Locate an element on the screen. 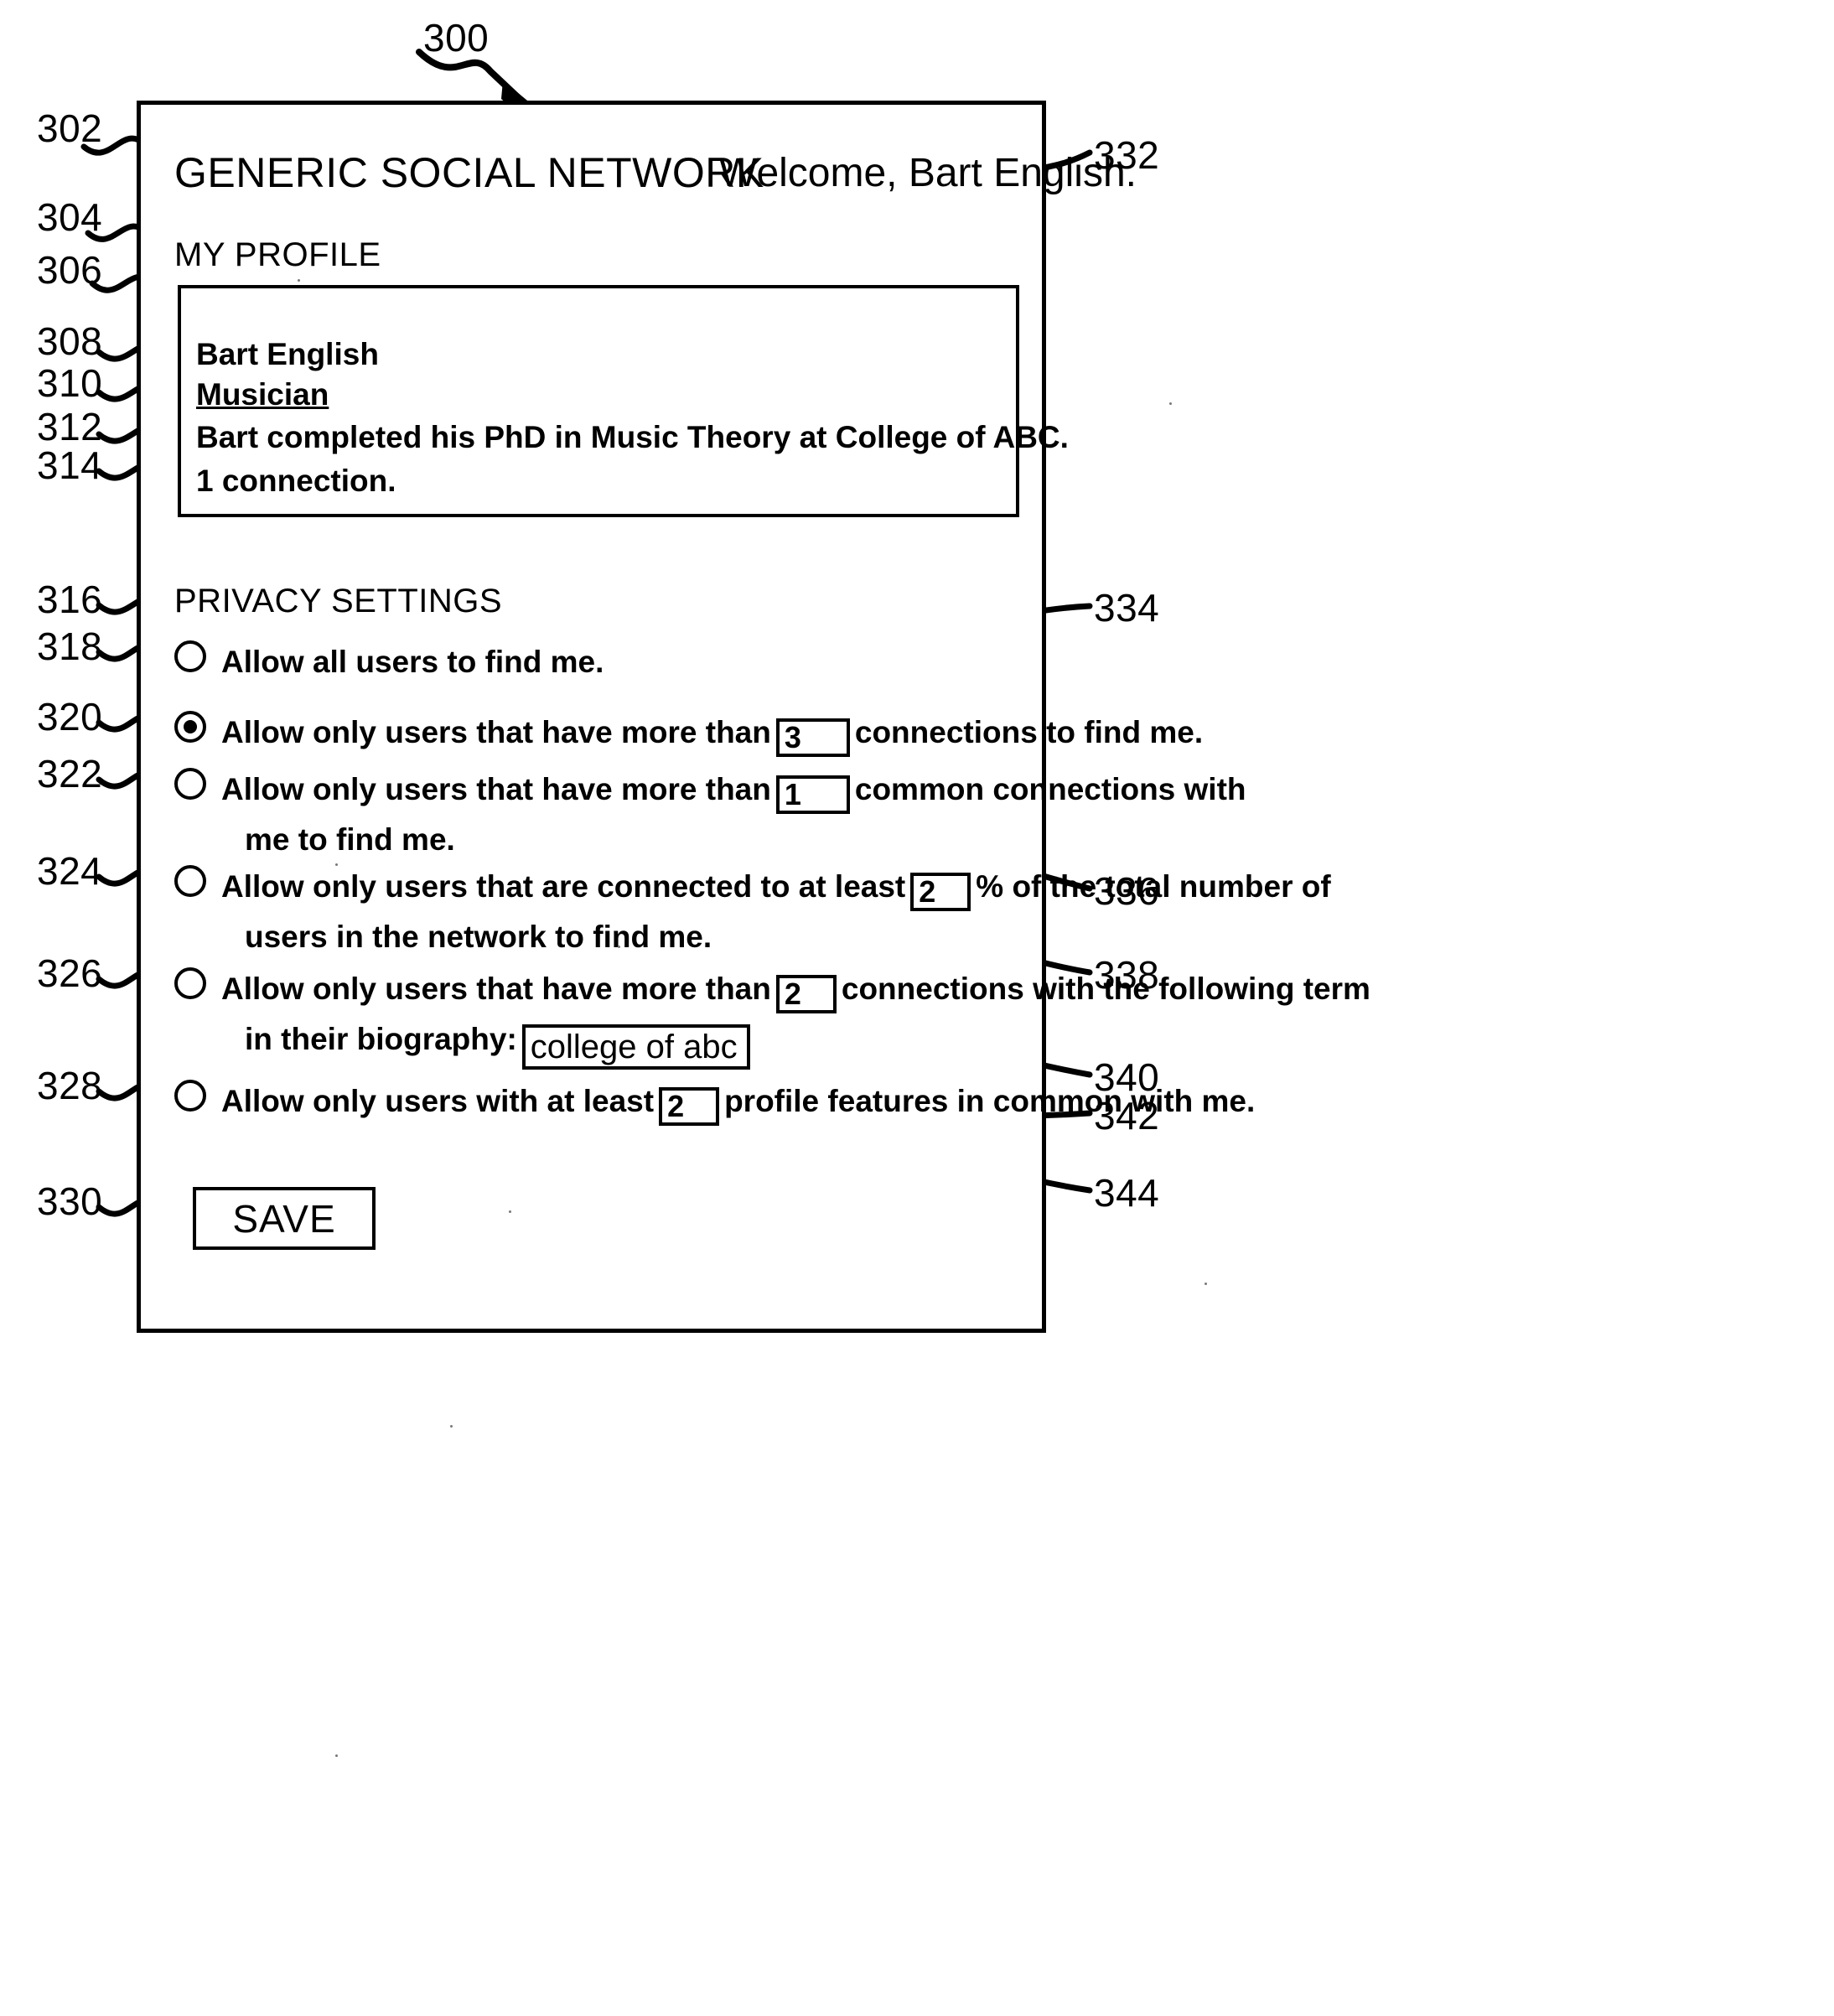 Image resolution: width=1834 pixels, height=2016 pixels. profile-features-input: 2 is located at coordinates (689, 1107).